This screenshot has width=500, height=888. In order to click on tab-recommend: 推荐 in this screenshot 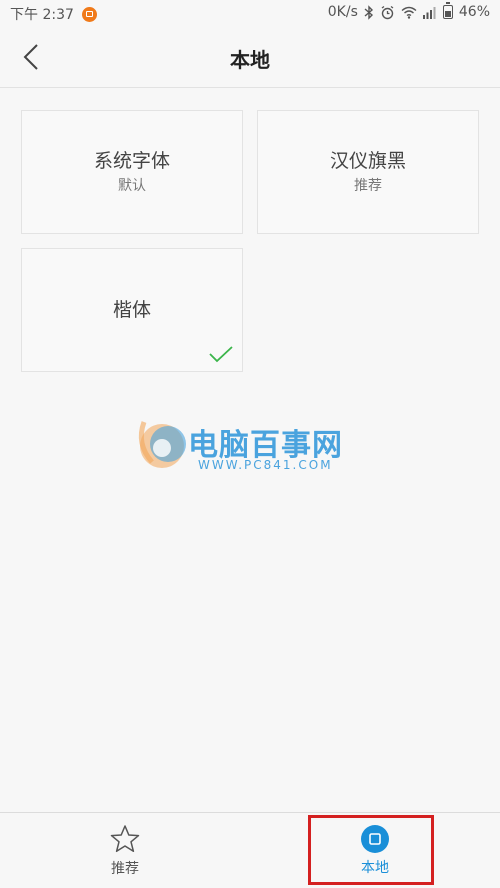, I will do `click(125, 850)`.